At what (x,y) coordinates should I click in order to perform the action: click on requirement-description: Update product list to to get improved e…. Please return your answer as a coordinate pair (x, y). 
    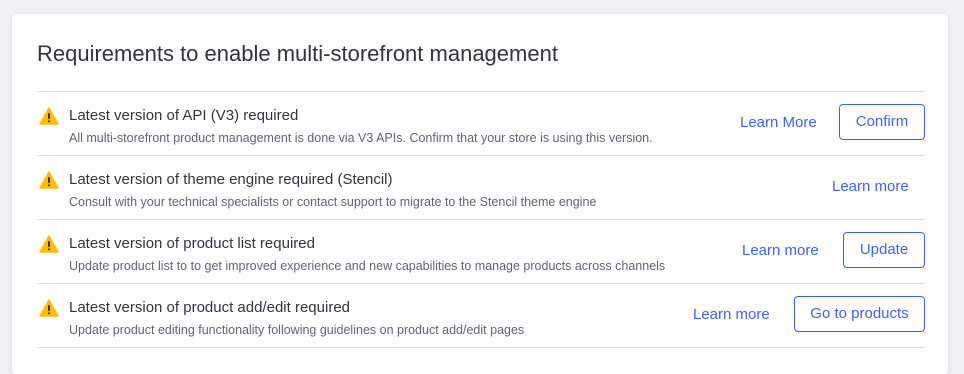
    Looking at the image, I should click on (367, 266).